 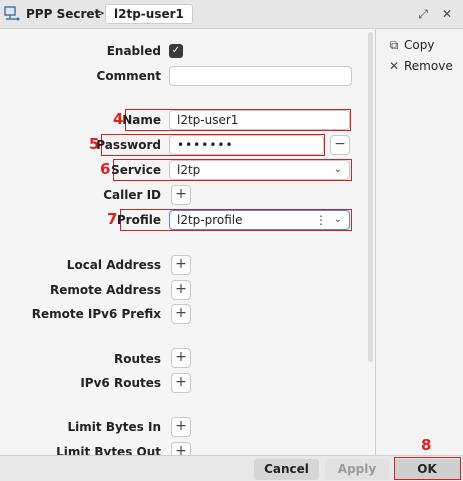 I want to click on profile-value: l2tp-profile, so click(x=210, y=220).